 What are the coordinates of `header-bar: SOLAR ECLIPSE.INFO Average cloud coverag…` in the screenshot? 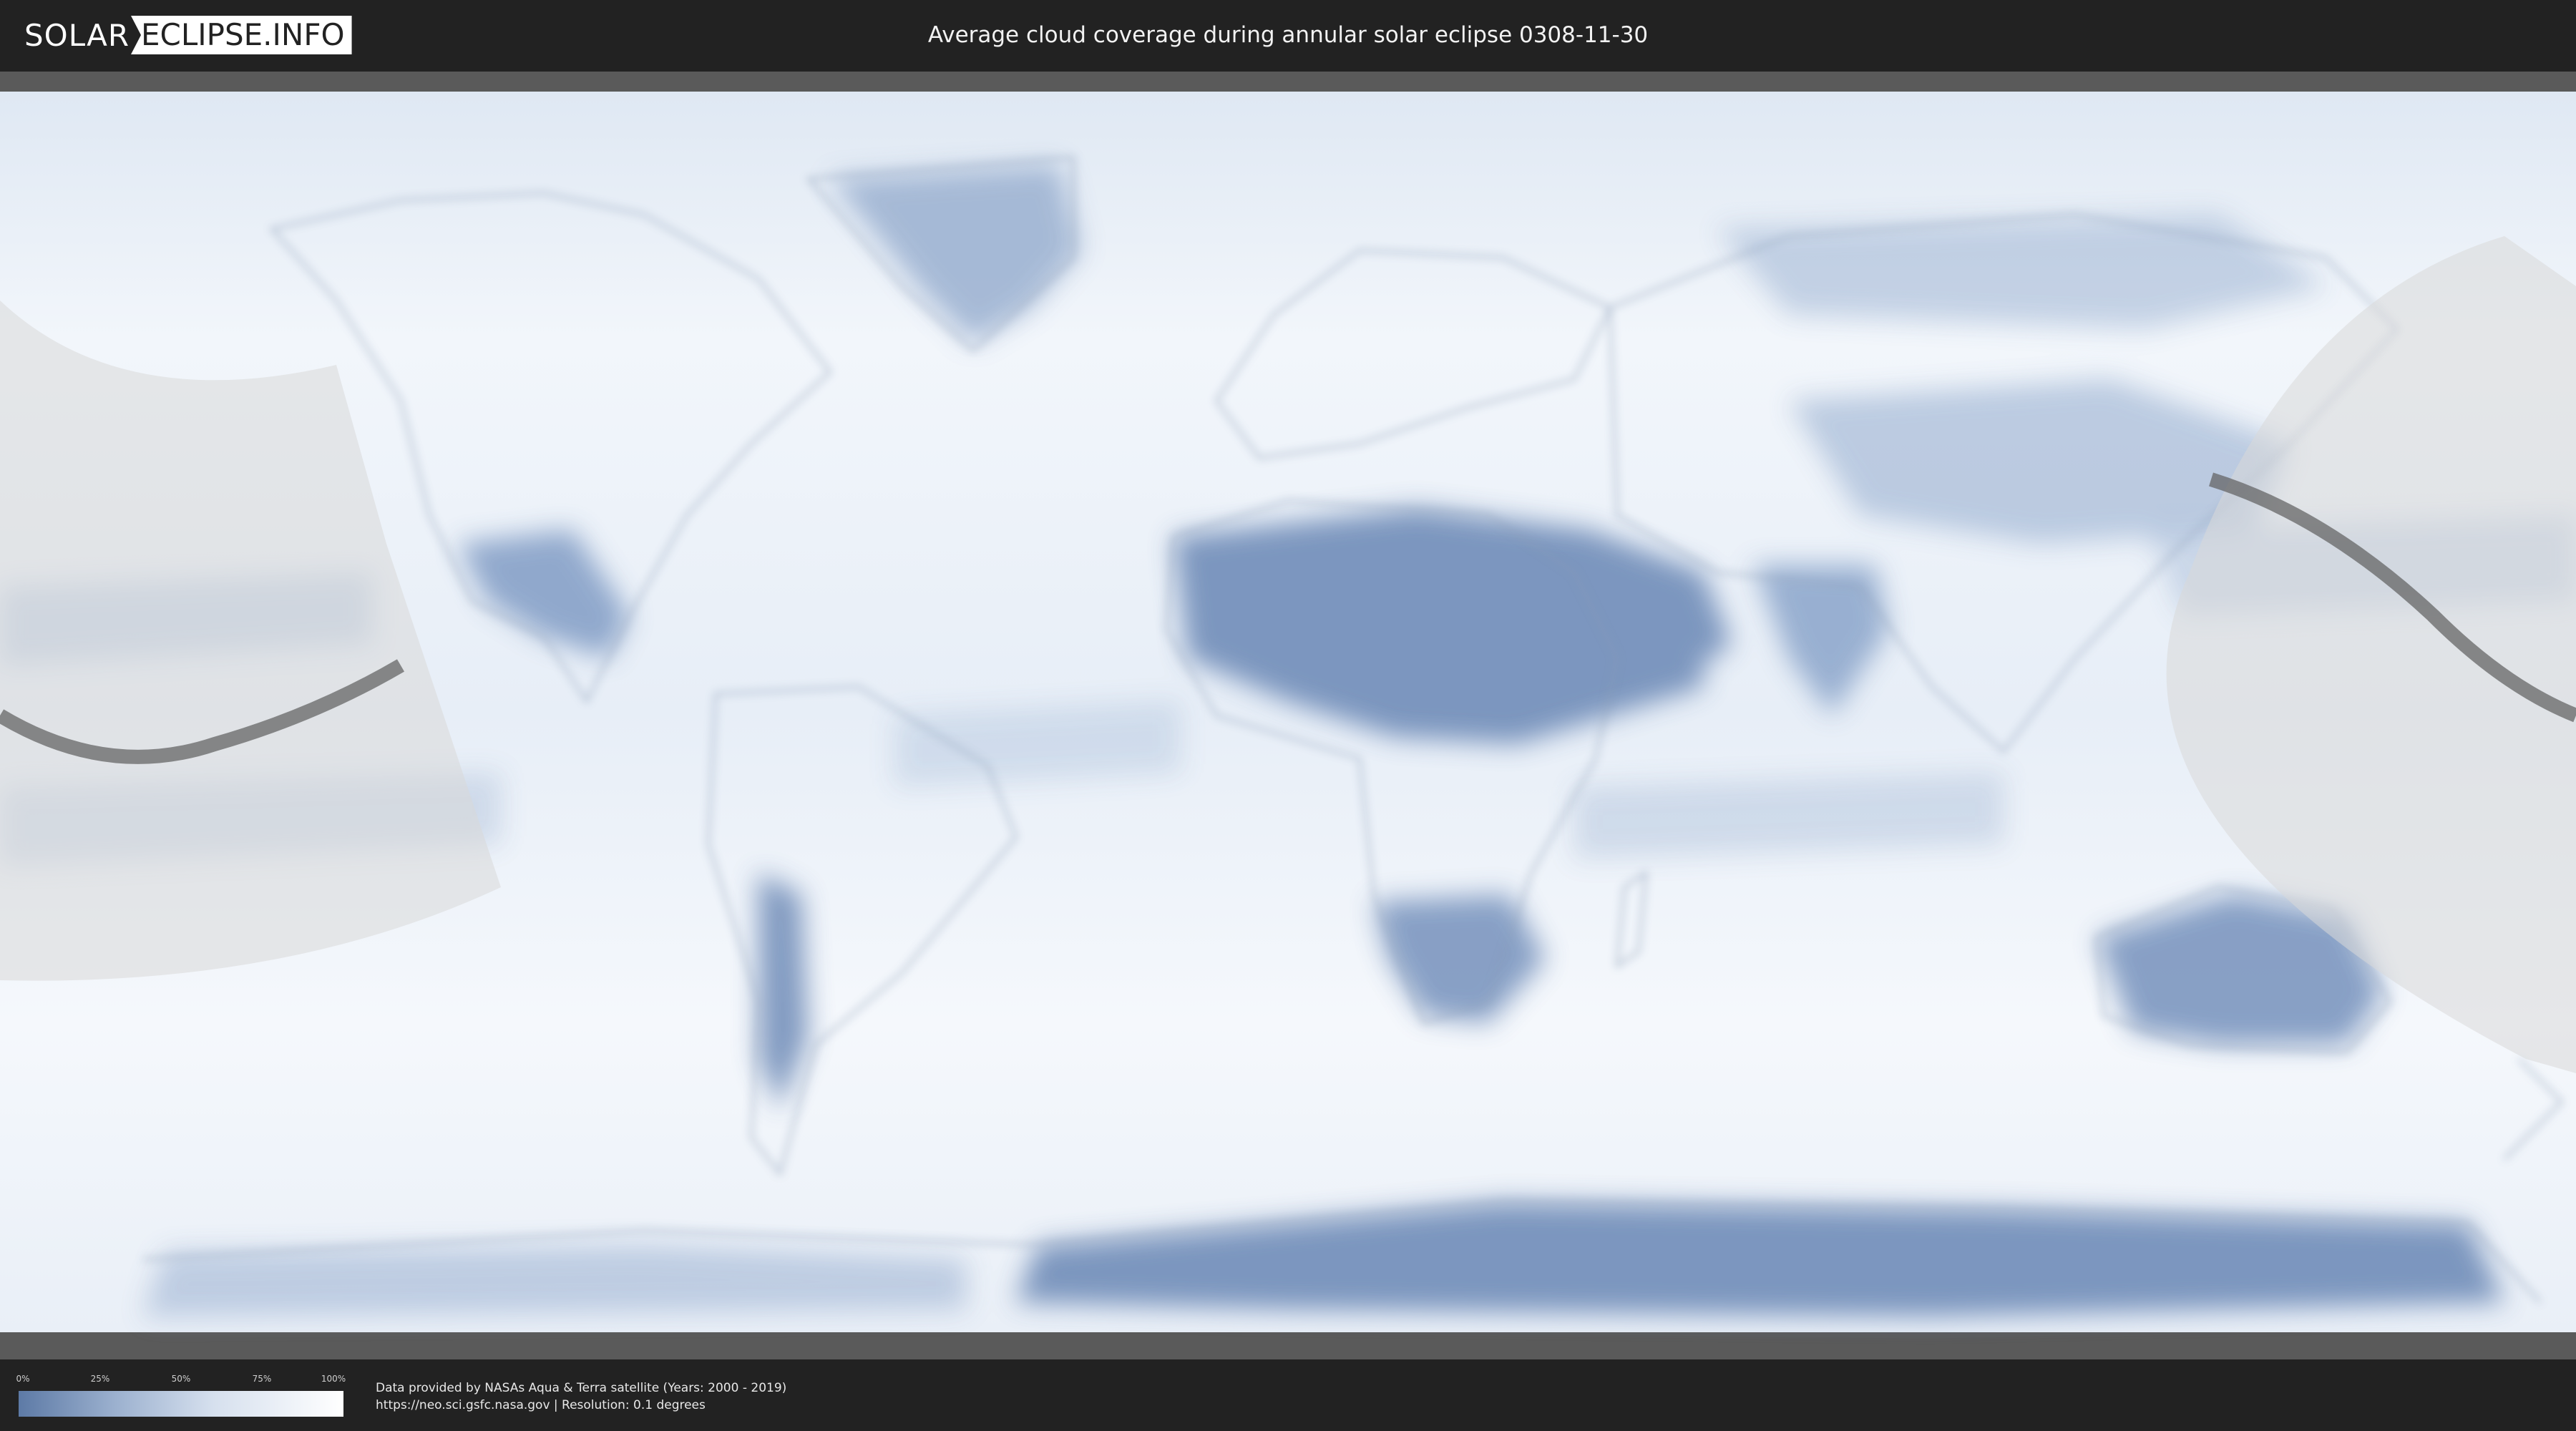 It's located at (1288, 36).